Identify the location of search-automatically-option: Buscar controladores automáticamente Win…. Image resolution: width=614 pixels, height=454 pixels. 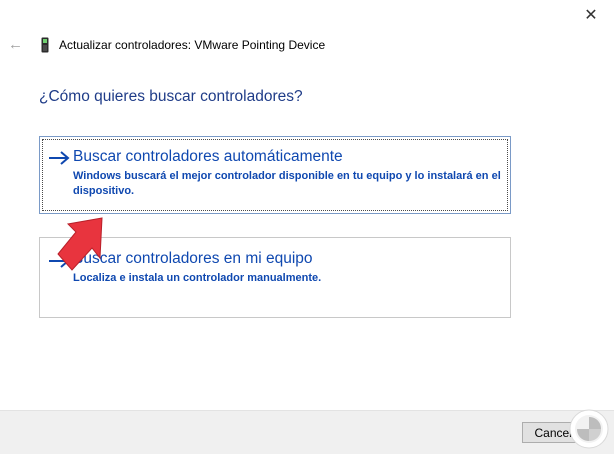
(275, 175).